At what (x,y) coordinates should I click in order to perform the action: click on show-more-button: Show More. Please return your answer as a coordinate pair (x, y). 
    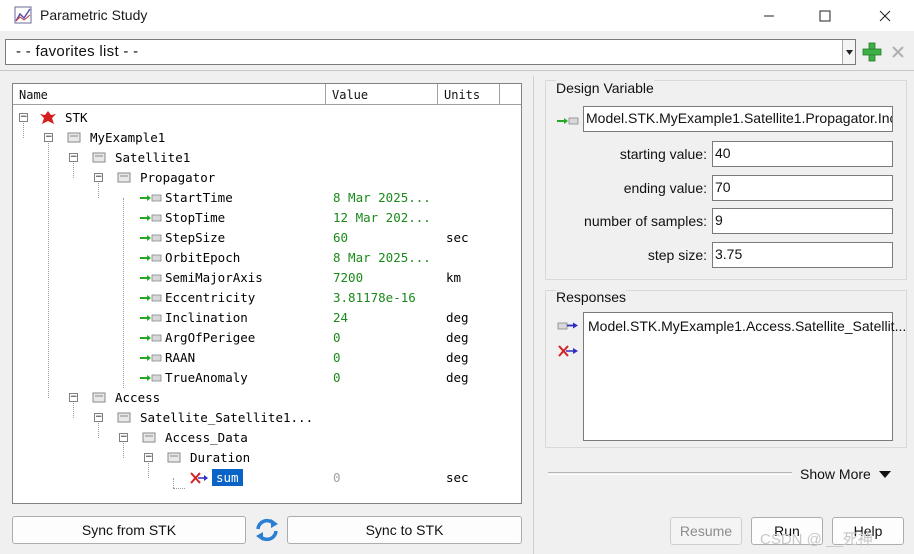
    Looking at the image, I should click on (845, 474).